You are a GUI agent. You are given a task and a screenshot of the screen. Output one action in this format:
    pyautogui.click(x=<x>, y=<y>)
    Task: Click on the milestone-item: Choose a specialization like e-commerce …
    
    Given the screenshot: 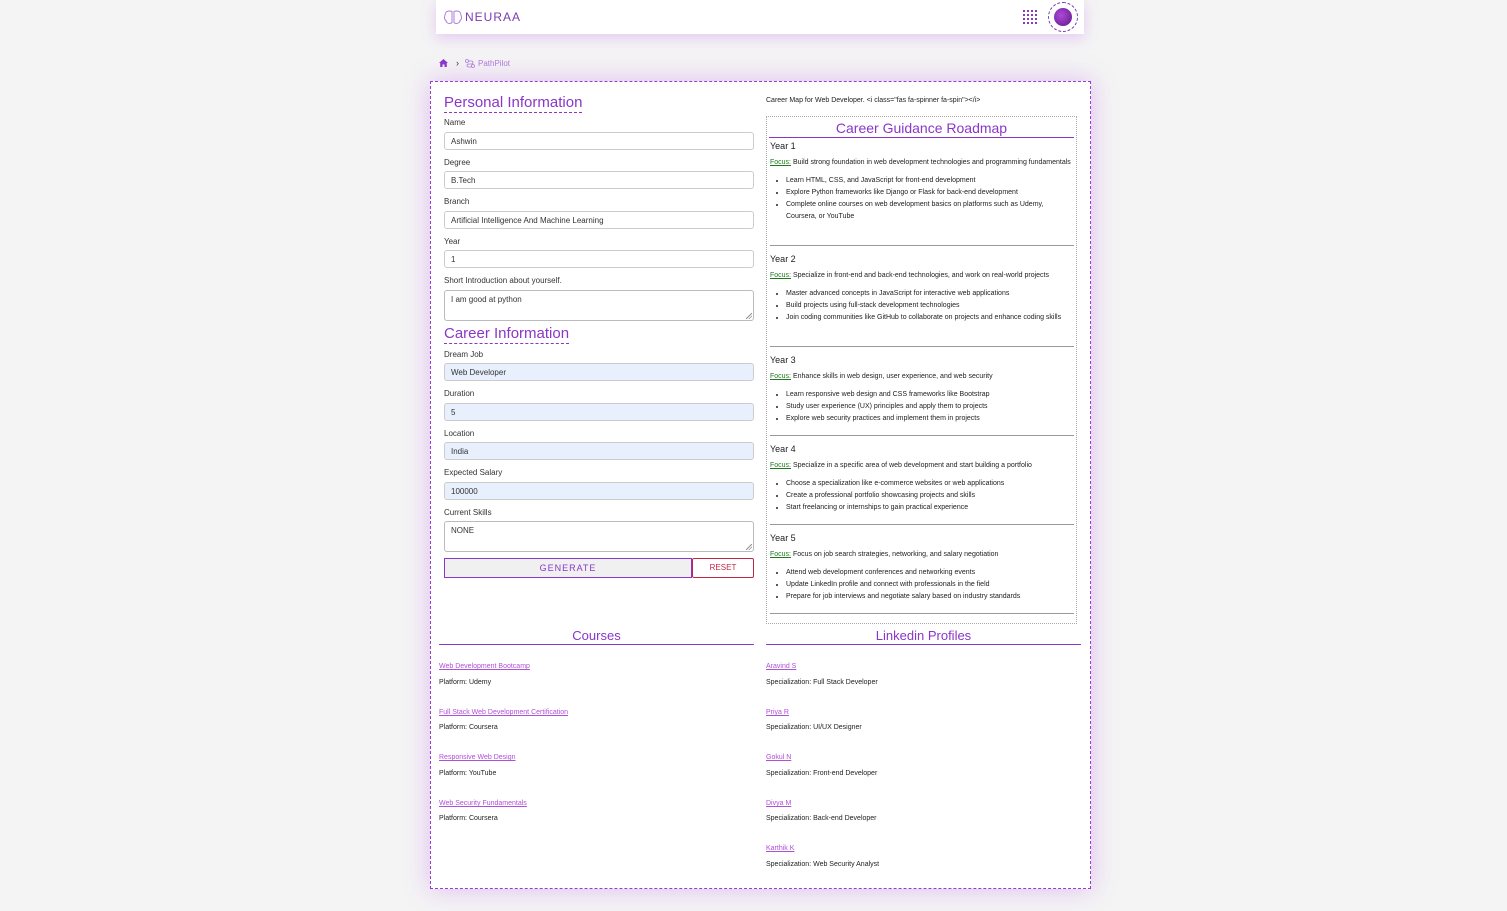 What is the action you would take?
    pyautogui.click(x=930, y=484)
    